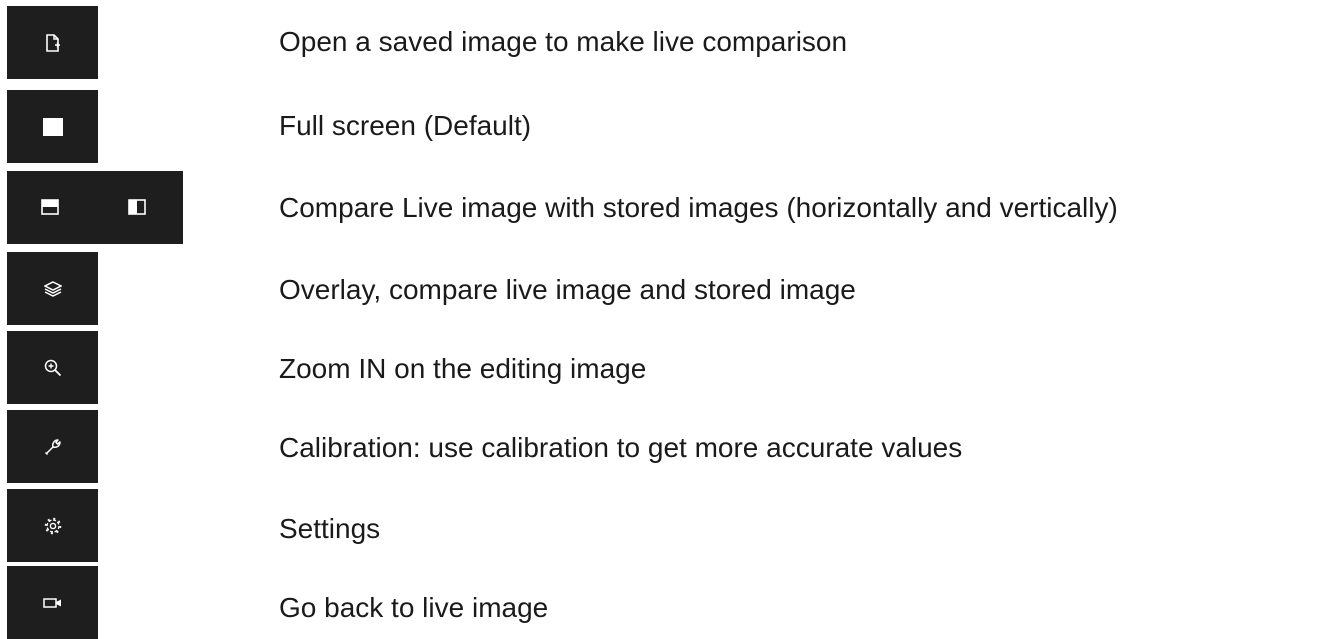 Image resolution: width=1339 pixels, height=639 pixels. Describe the element at coordinates (95, 207) in the screenshot. I see `compare-split-group` at that location.